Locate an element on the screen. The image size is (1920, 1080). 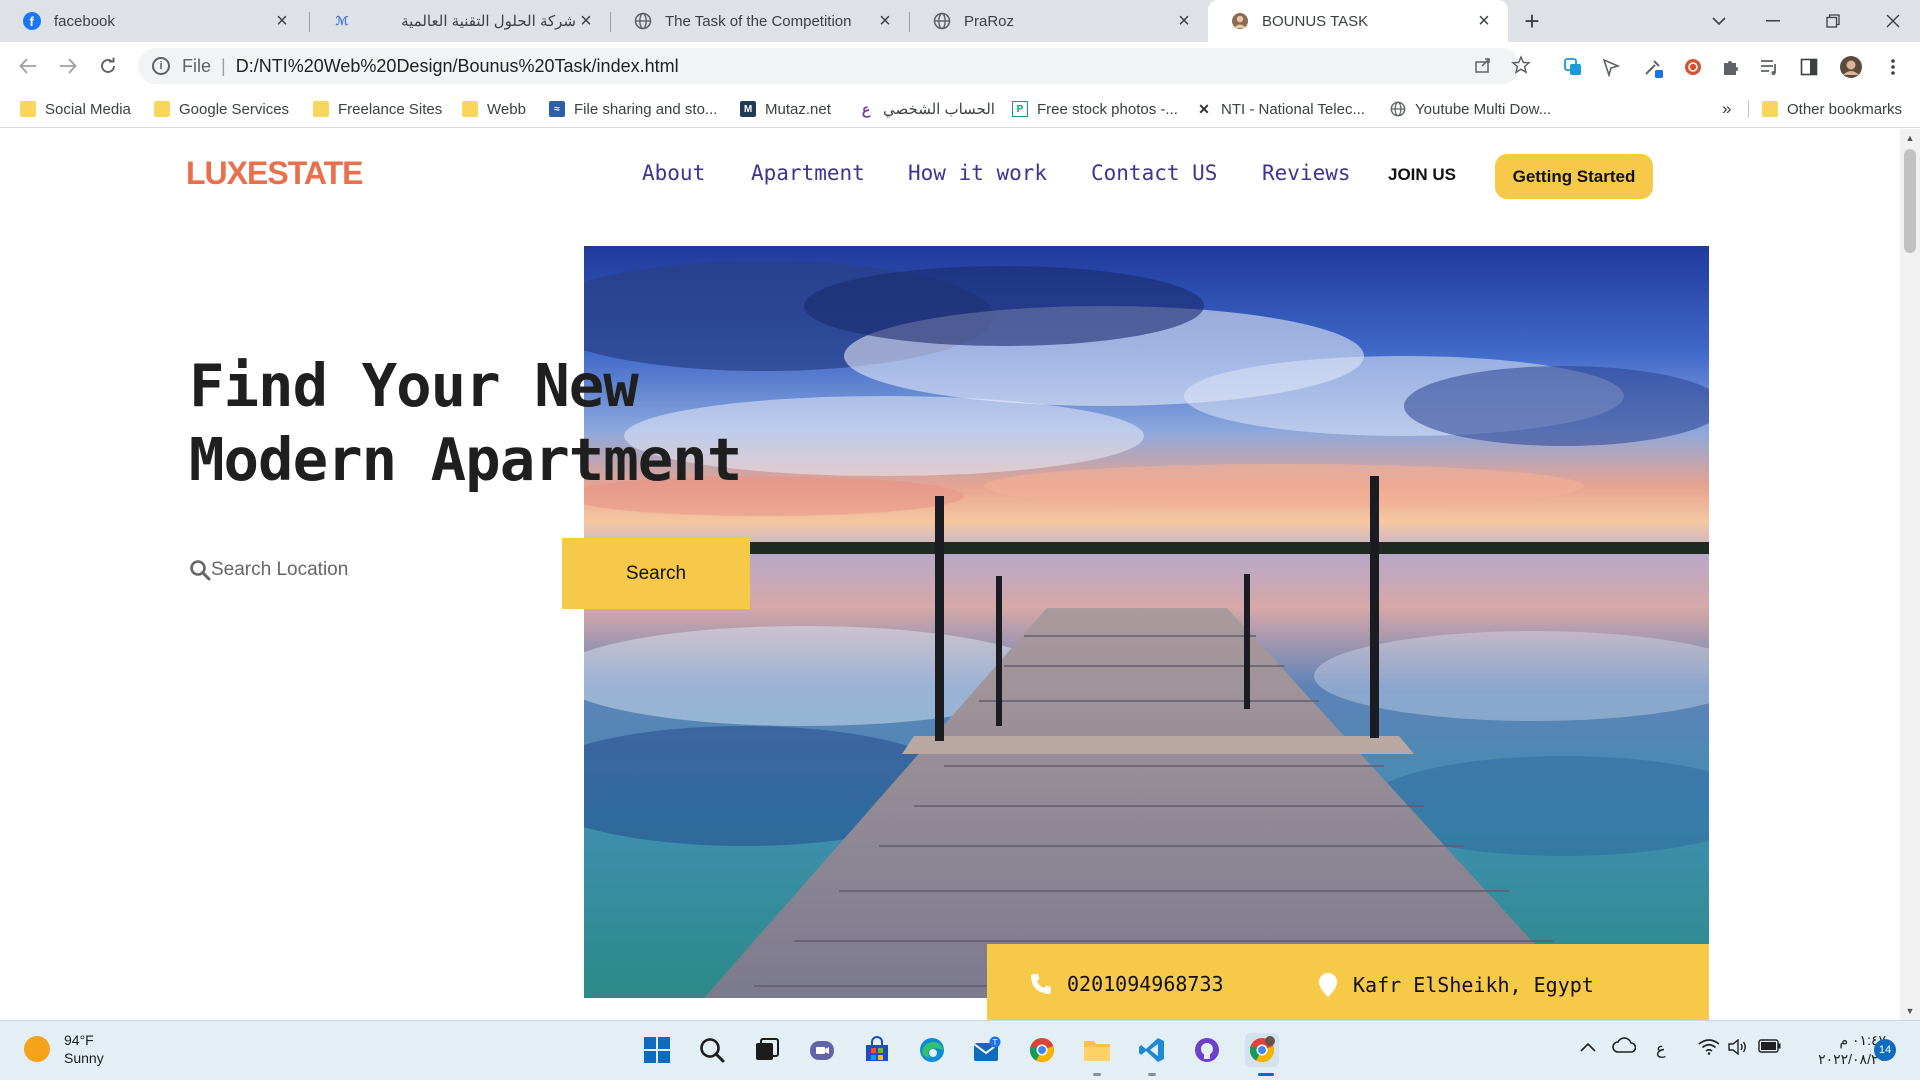
github-desktop-icon is located at coordinates (1207, 1050).